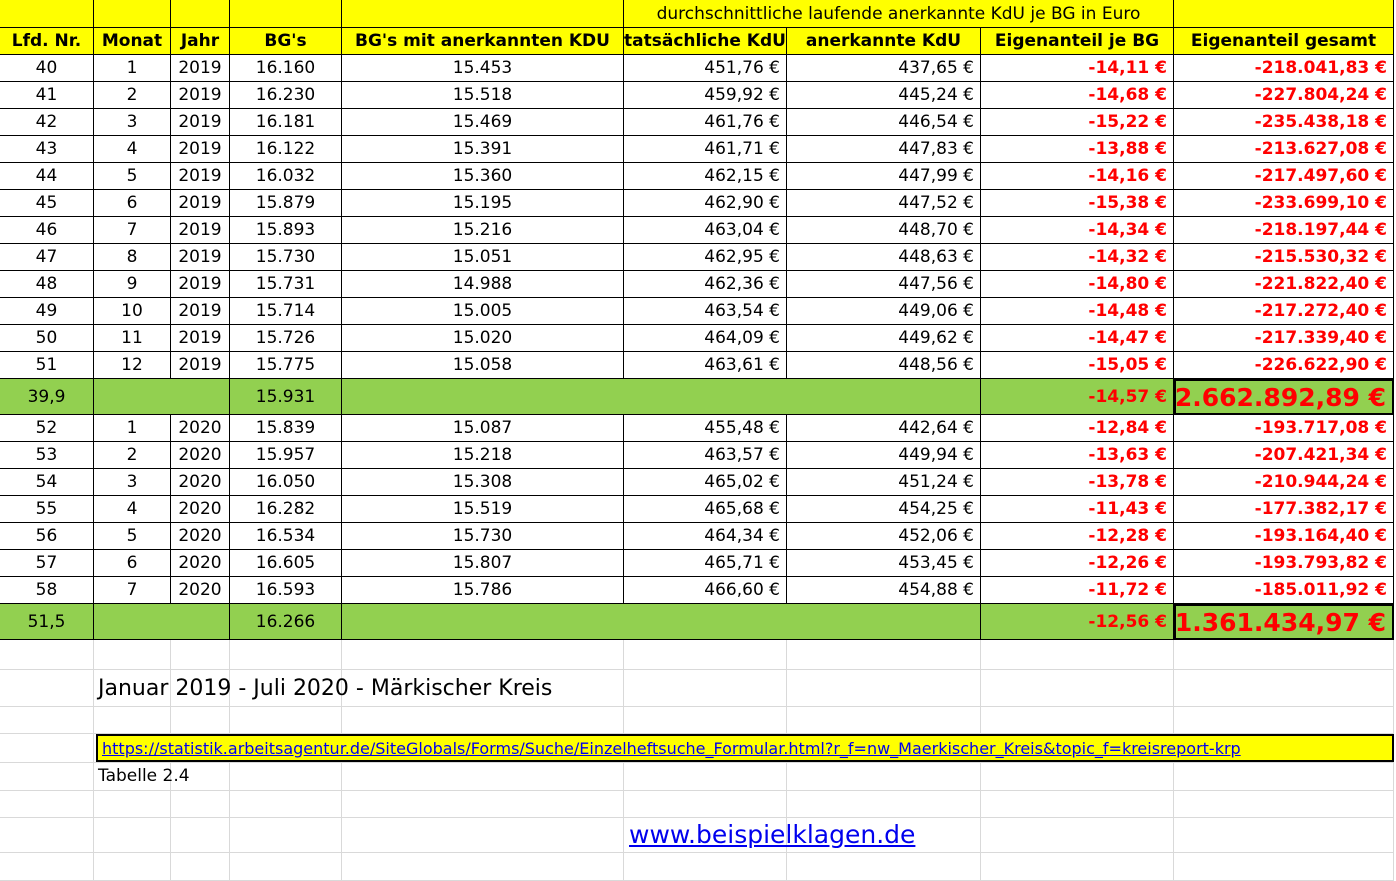 The width and height of the screenshot is (1396, 881). I want to click on table-cell: 16.230, so click(286, 95).